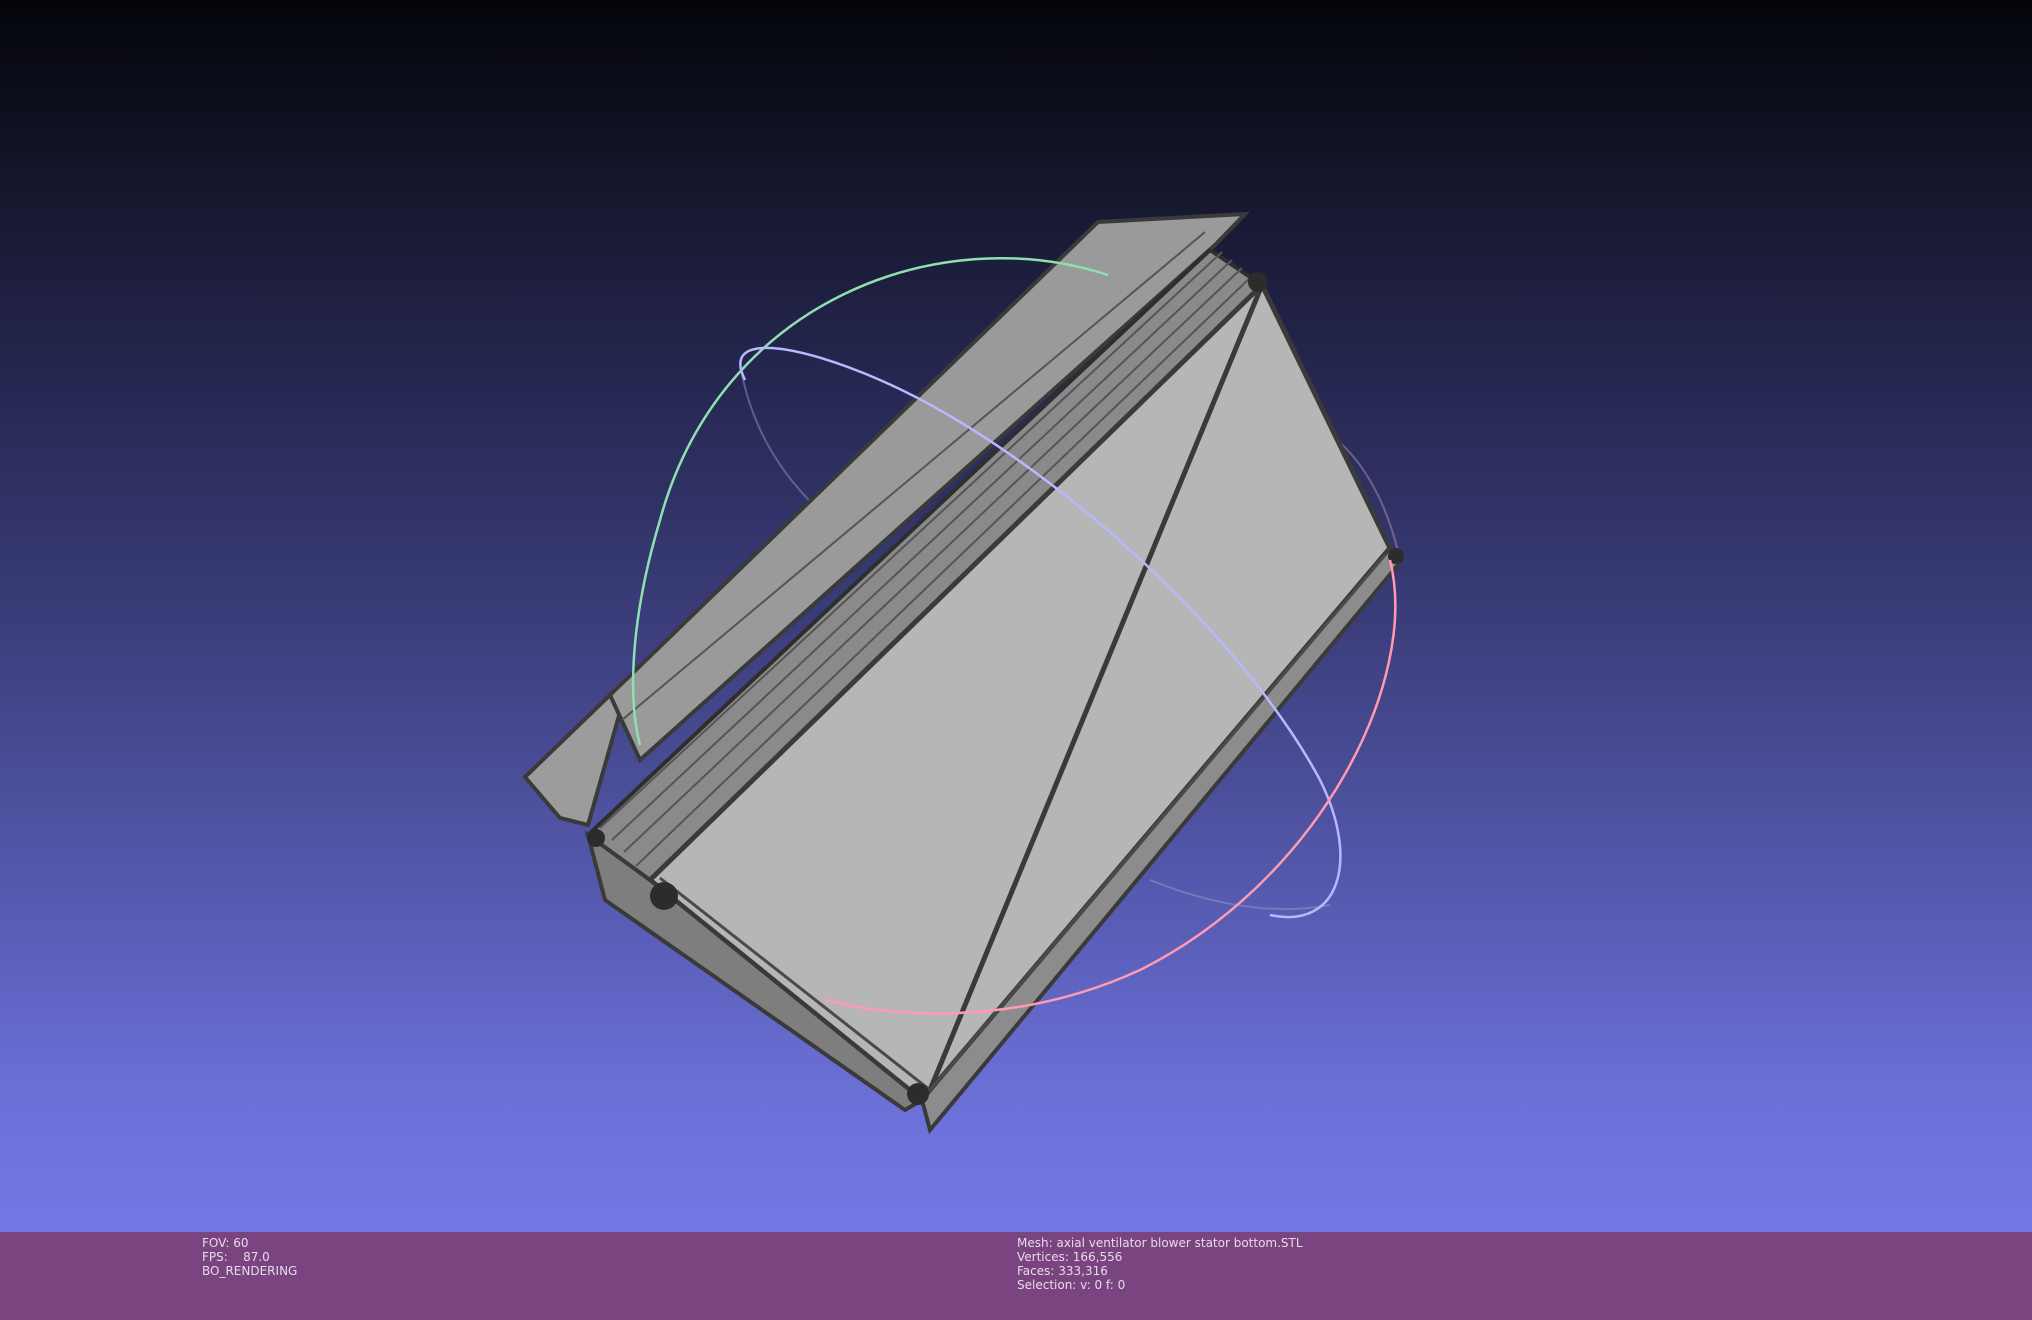 The image size is (2032, 1320). I want to click on fps-label: FPS:, so click(215, 1257).